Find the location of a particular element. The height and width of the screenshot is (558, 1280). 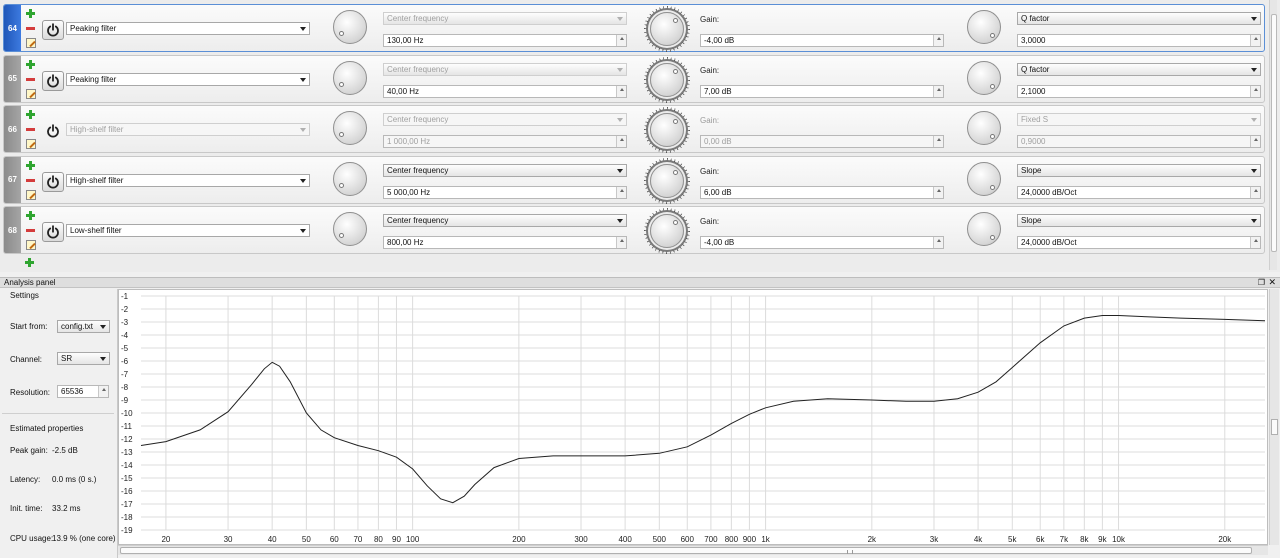

filter-index: 67 is located at coordinates (12, 179).